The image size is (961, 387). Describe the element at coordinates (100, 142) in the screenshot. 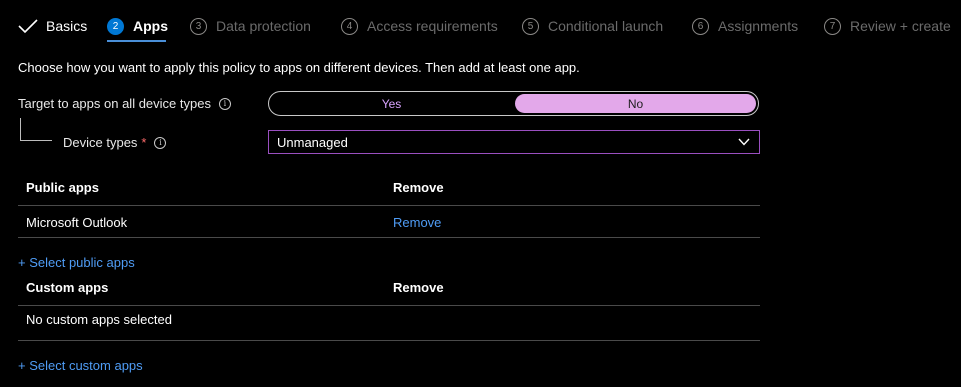

I see `device-types-label: Device types` at that location.